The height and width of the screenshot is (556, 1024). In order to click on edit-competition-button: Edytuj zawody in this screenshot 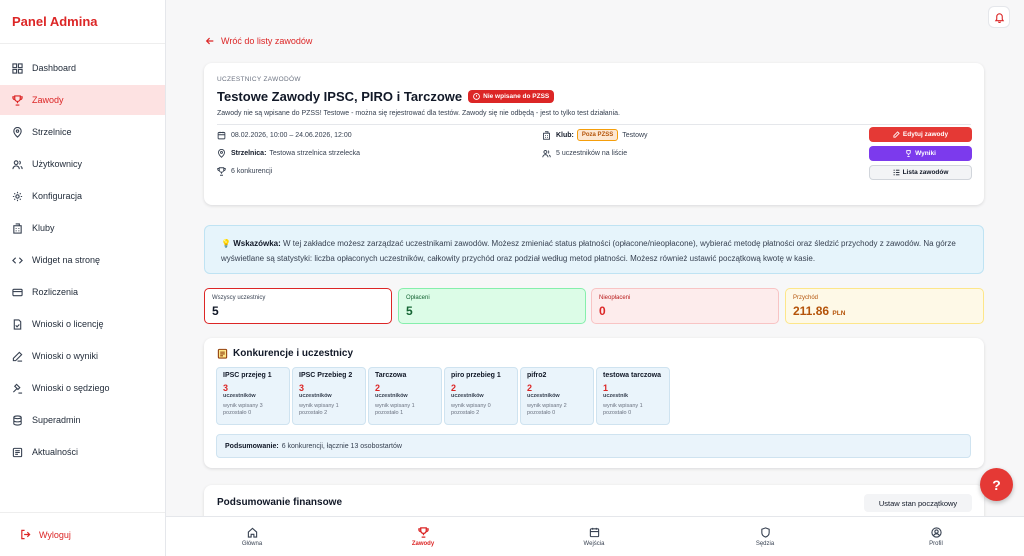, I will do `click(920, 134)`.